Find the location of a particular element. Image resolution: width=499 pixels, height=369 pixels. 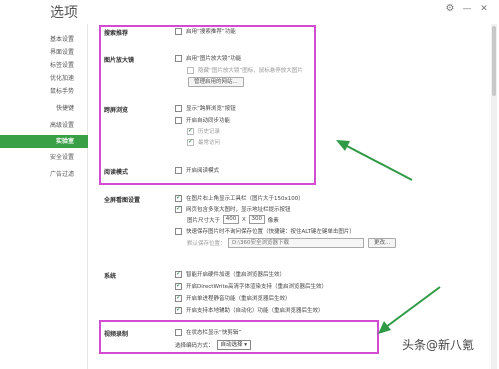

arrow-line-upper is located at coordinates (378, 162).